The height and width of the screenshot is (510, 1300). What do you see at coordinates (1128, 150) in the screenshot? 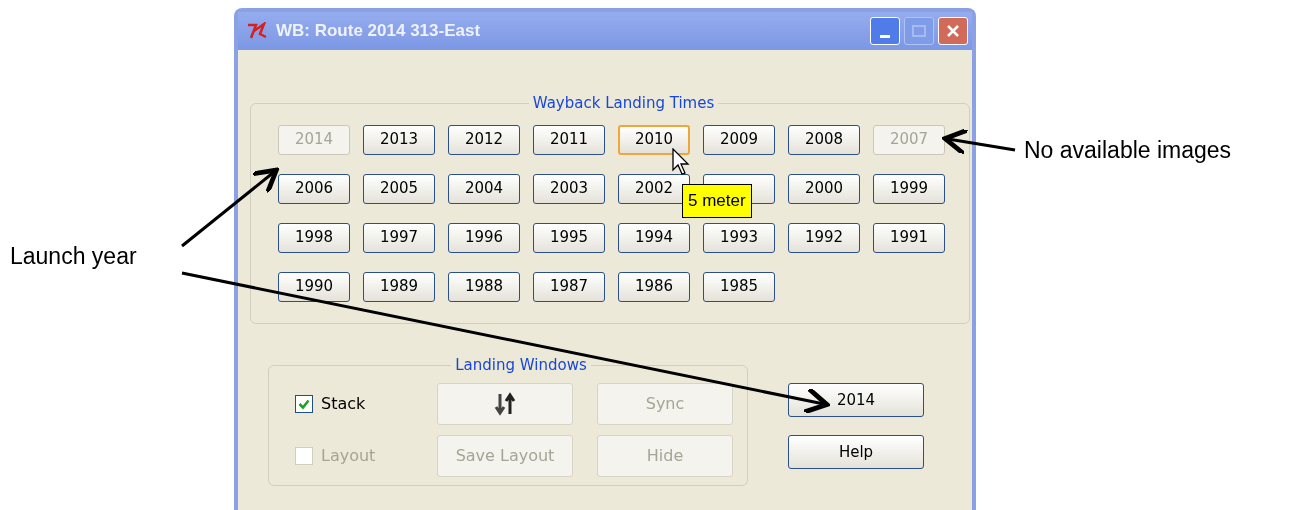
I see `annotation-label: No available images` at bounding box center [1128, 150].